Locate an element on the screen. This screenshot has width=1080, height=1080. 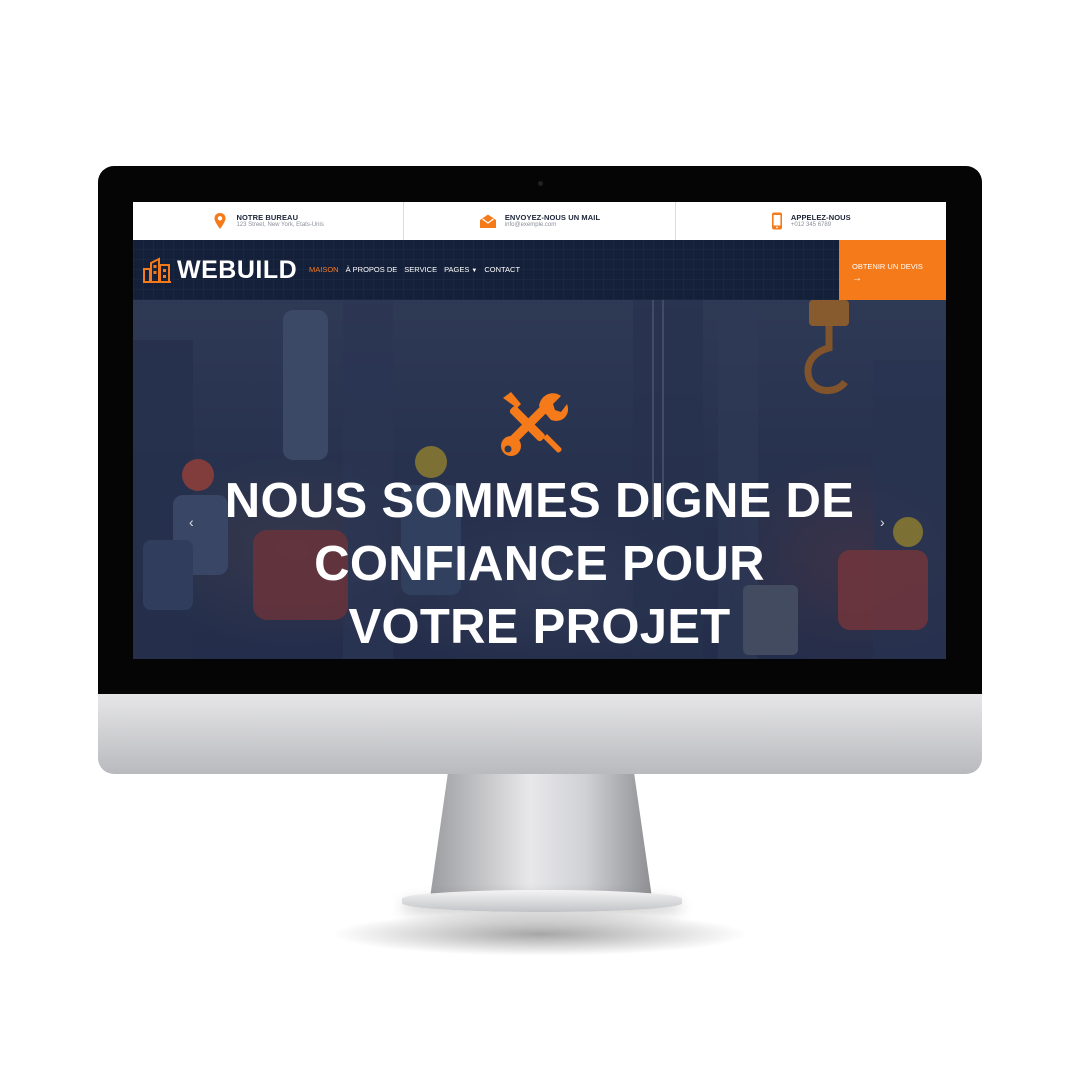
info-office-address: 123 Street, New York, Etats-Unis is located at coordinates (280, 224).